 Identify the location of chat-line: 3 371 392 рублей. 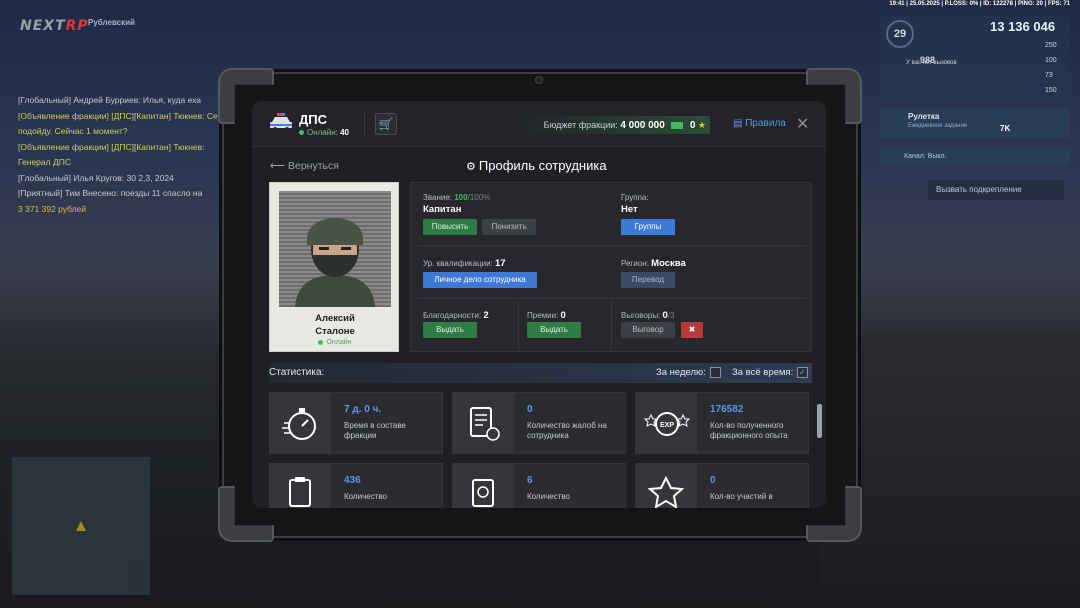
(52, 208).